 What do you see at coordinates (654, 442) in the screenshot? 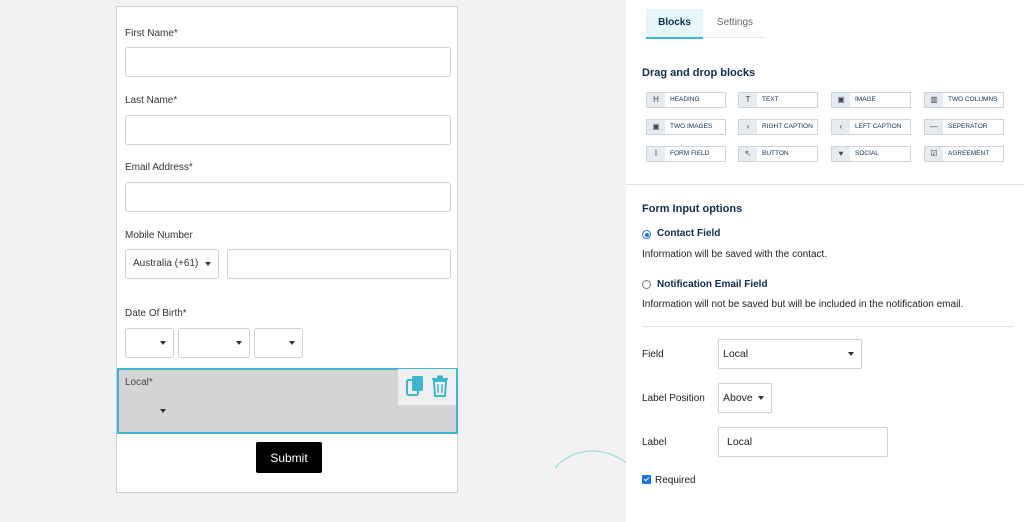
I see `label-label: Label` at bounding box center [654, 442].